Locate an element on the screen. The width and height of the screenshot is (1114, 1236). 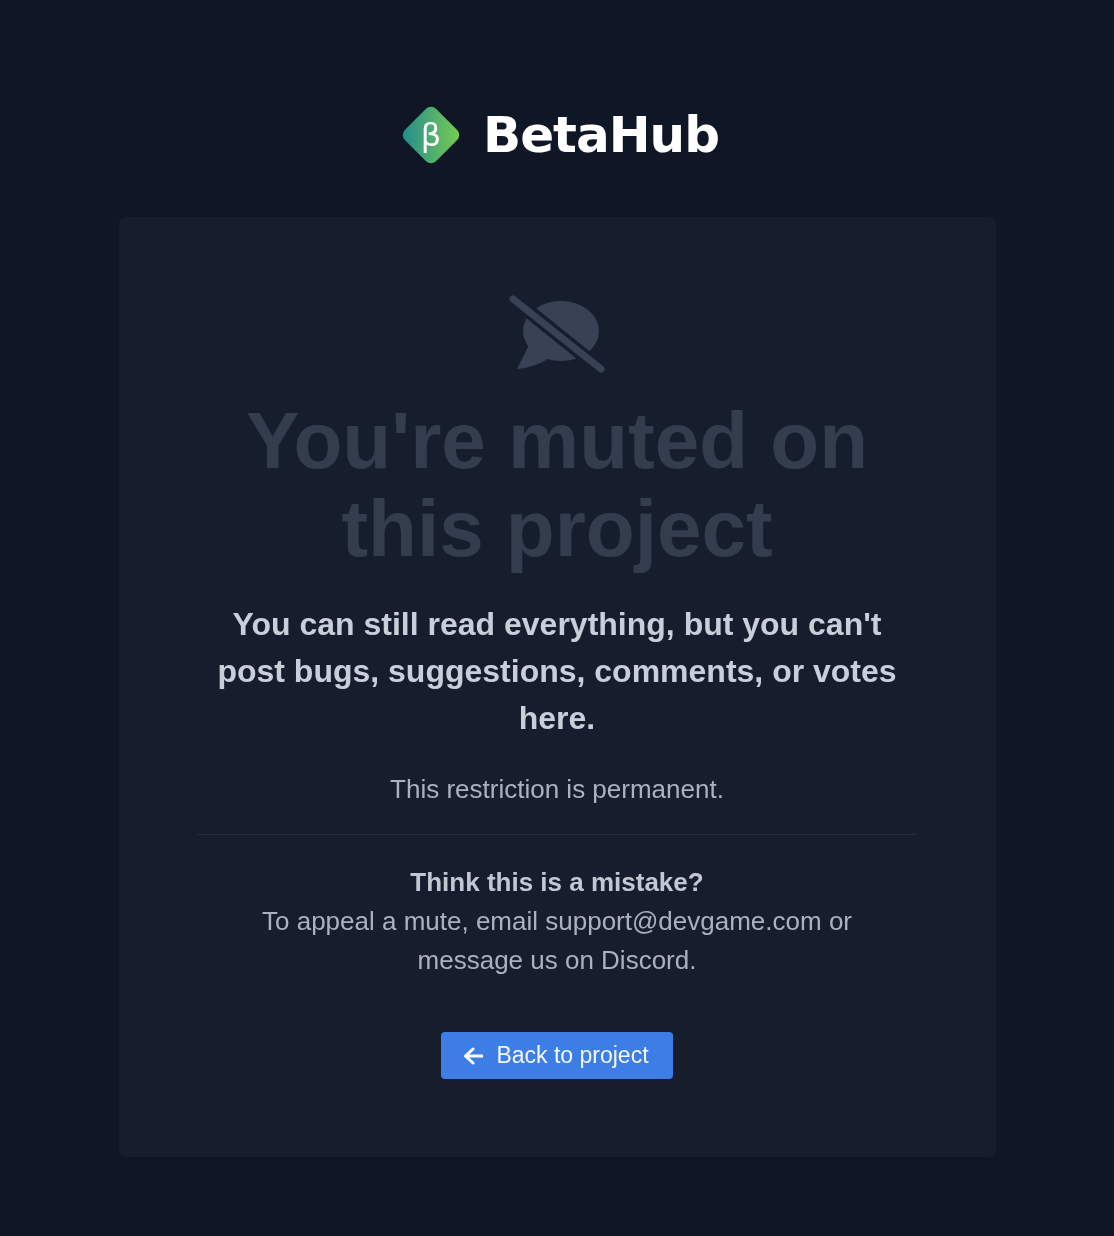
appeal-heading: Think this is a mistake? is located at coordinates (557, 882).